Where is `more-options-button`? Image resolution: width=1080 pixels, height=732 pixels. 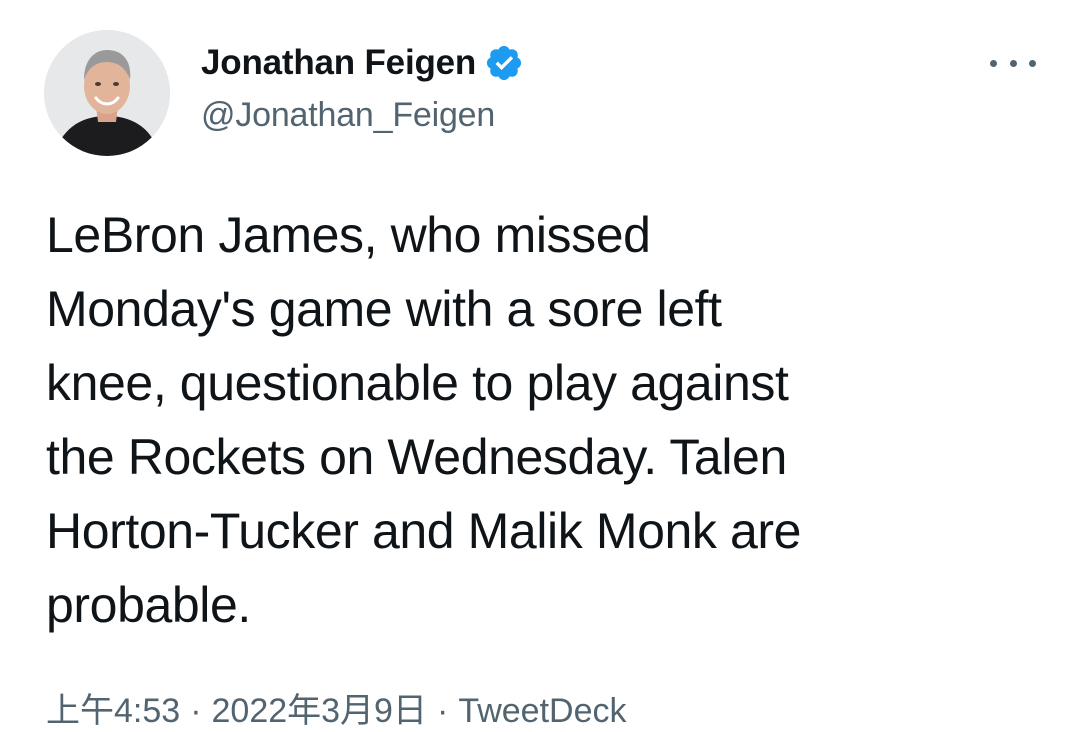 more-options-button is located at coordinates (1013, 63).